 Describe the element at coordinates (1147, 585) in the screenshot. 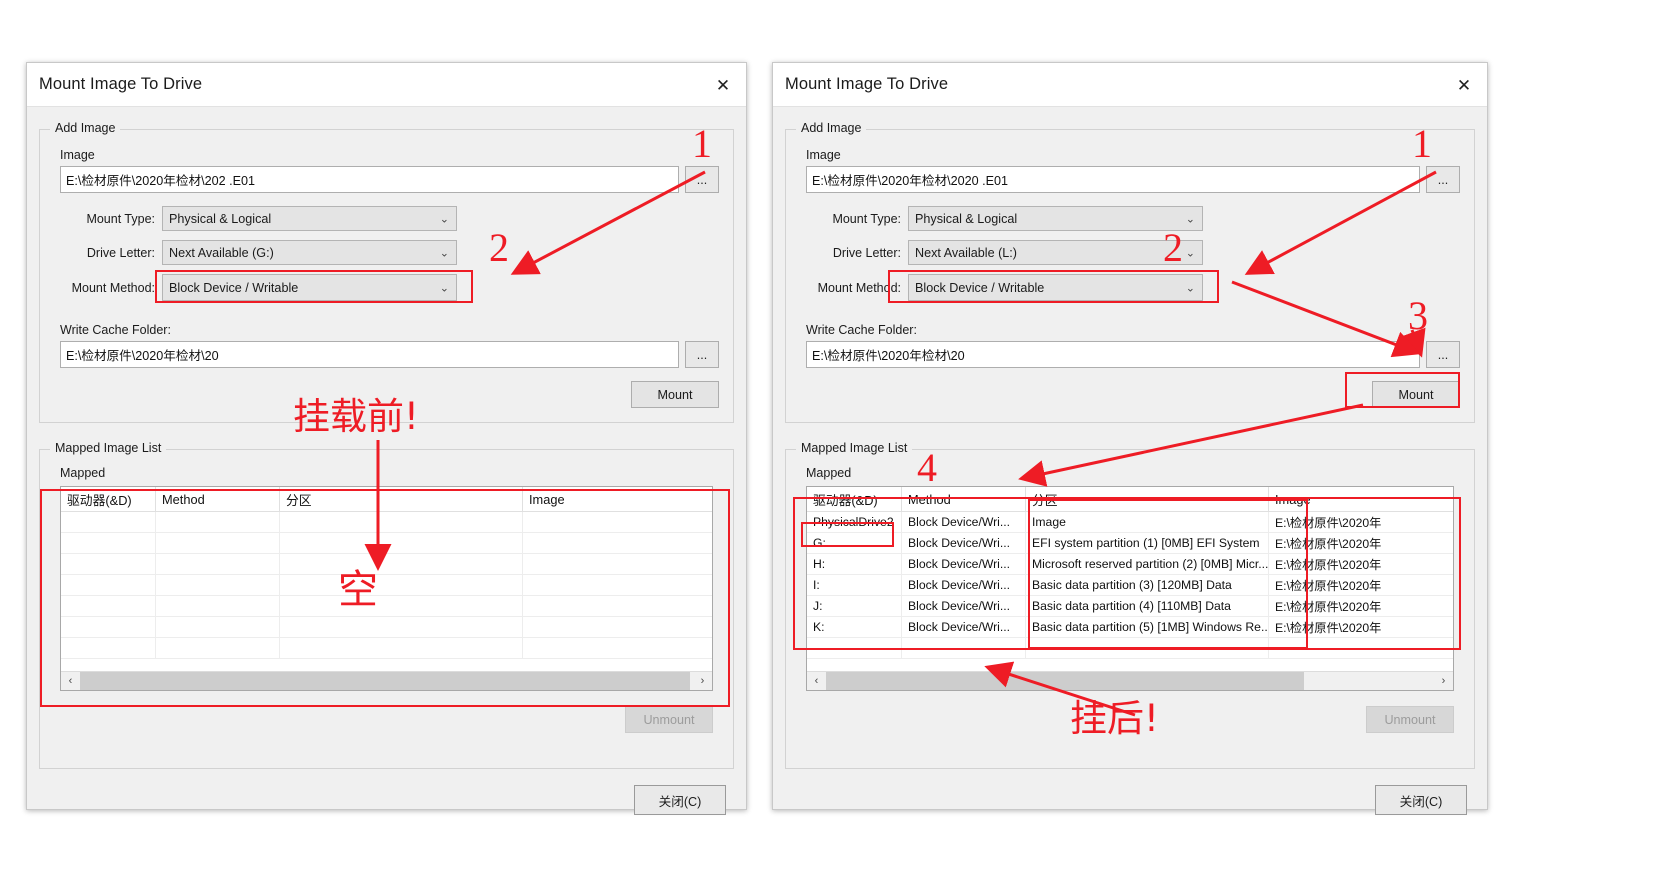

I see `table-cell: Basic data partition (3) [120MB] Data` at that location.